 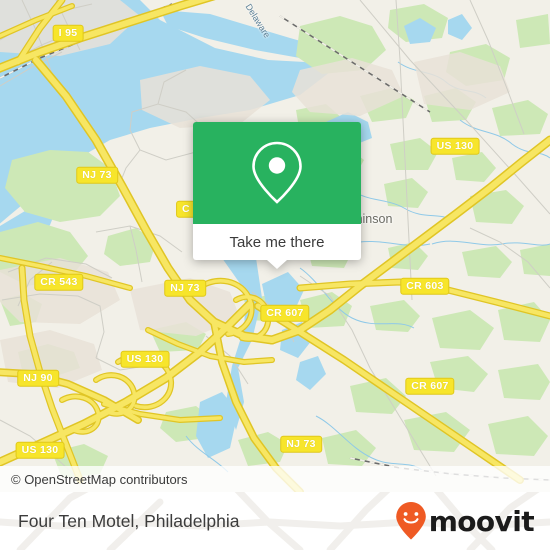 I want to click on place-label-hinson: hinson, so click(x=374, y=219).